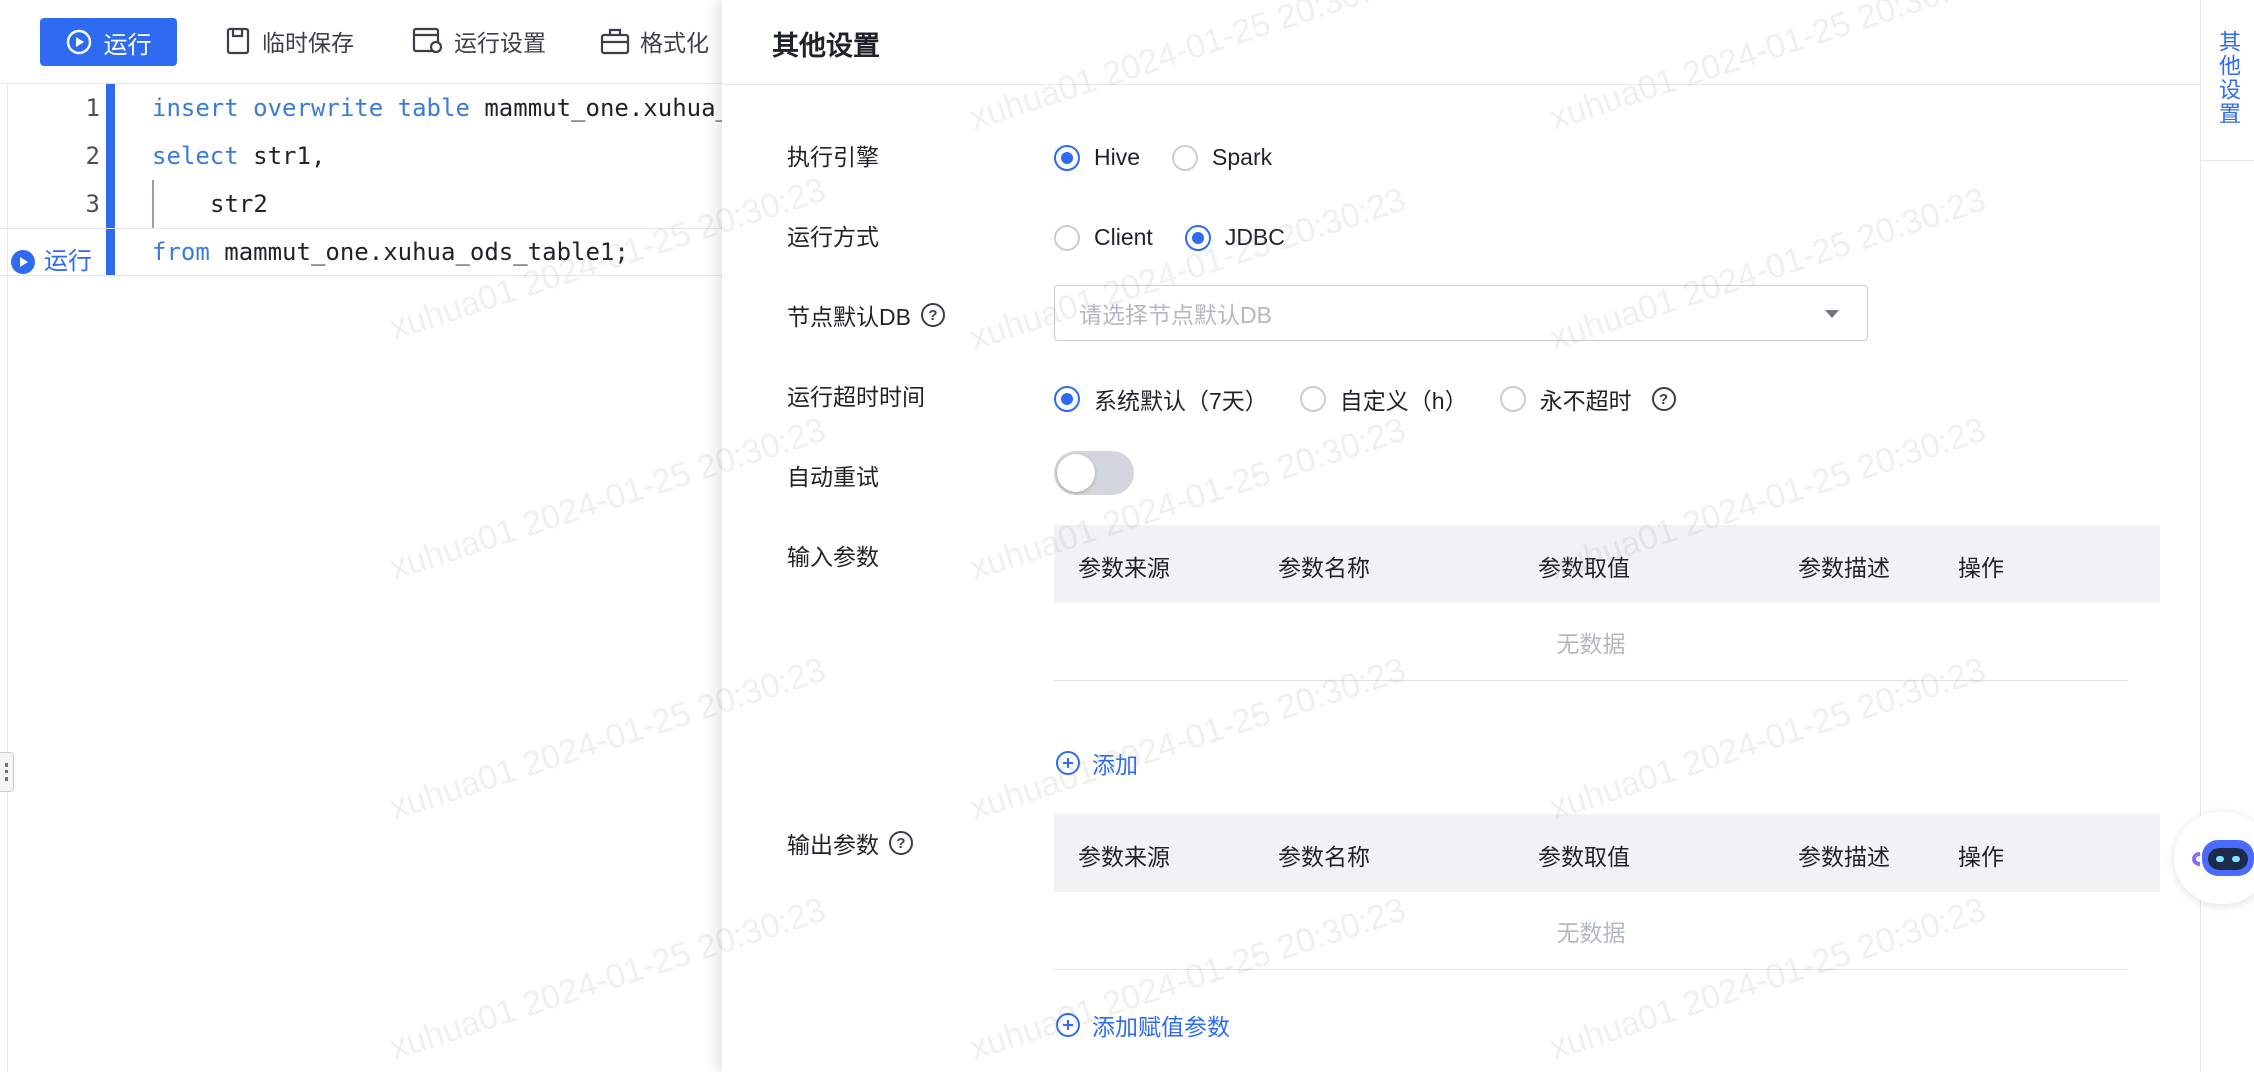 The height and width of the screenshot is (1072, 2254). Describe the element at coordinates (833, 557) in the screenshot. I see `input-params-label-text: 输入参数` at that location.